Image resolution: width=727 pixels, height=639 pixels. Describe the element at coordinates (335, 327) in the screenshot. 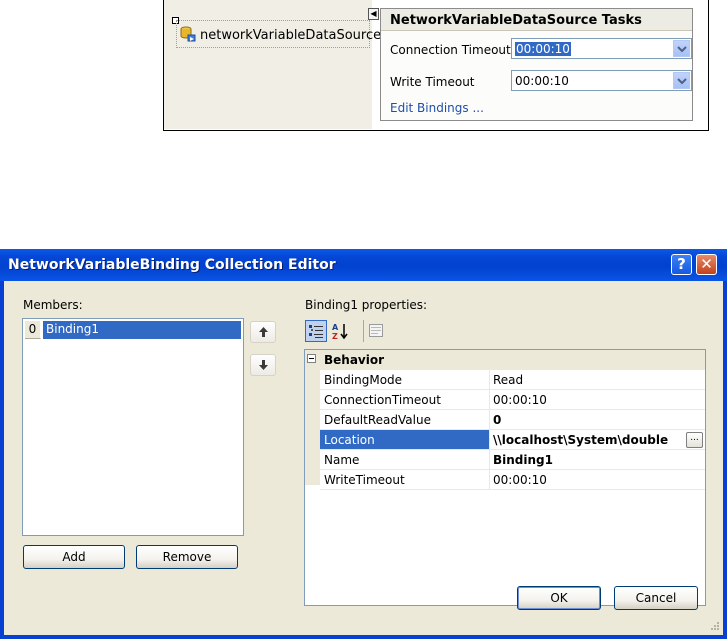

I see `svg-text: A` at that location.